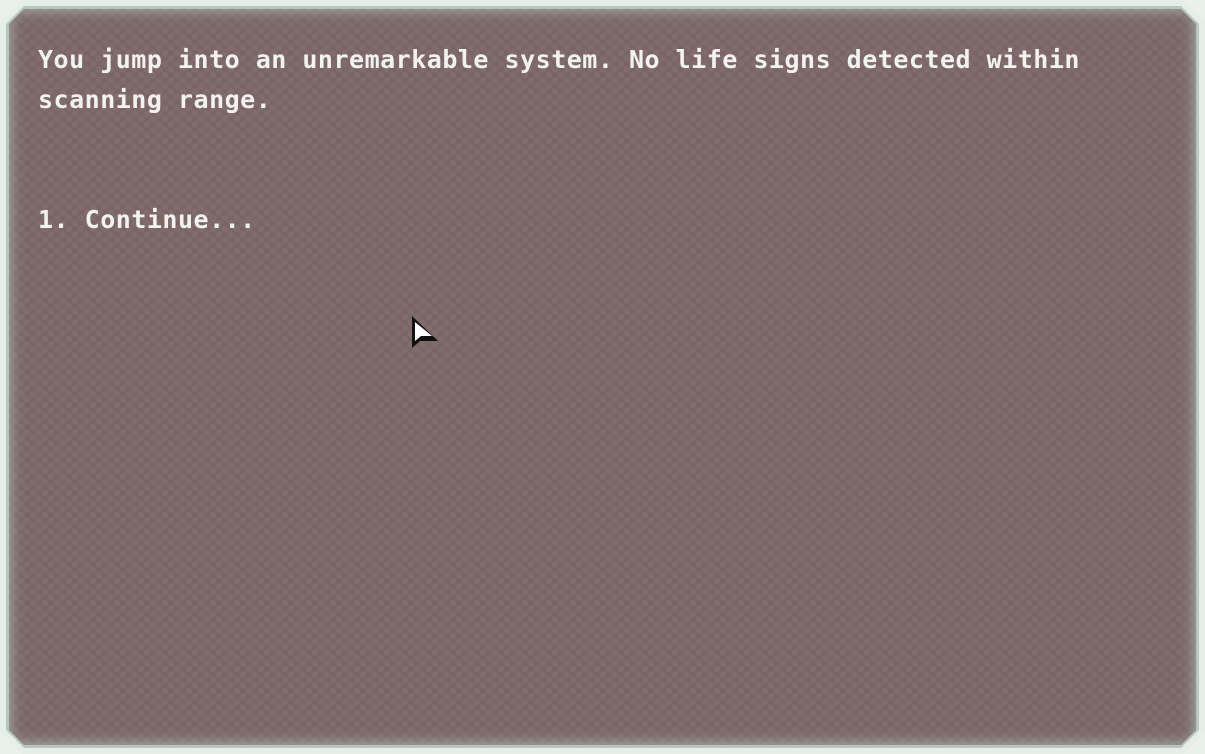 Image resolution: width=1205 pixels, height=754 pixels. Describe the element at coordinates (54, 219) in the screenshot. I see `choice-number: 1.` at that location.